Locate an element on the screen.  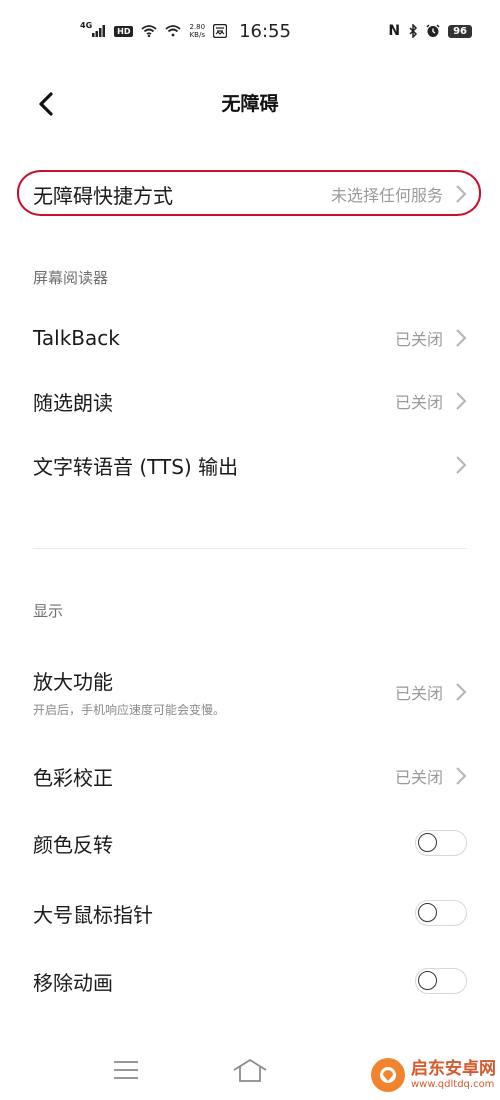
page-title: 无障碍 is located at coordinates (250, 104).